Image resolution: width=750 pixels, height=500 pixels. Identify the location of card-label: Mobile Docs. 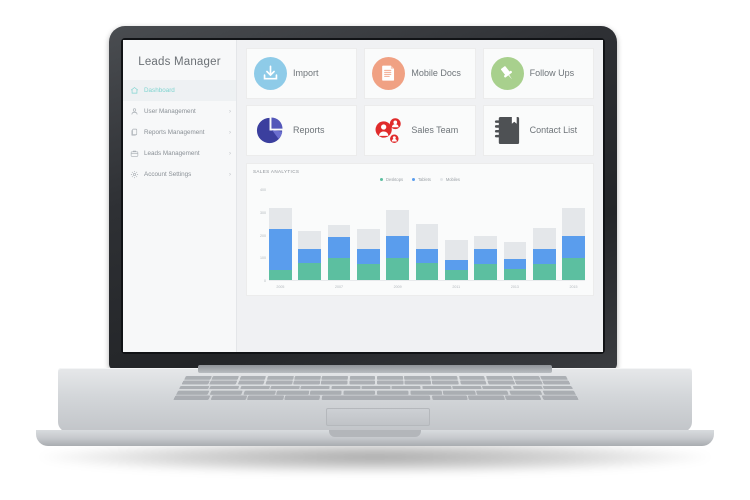
(436, 73).